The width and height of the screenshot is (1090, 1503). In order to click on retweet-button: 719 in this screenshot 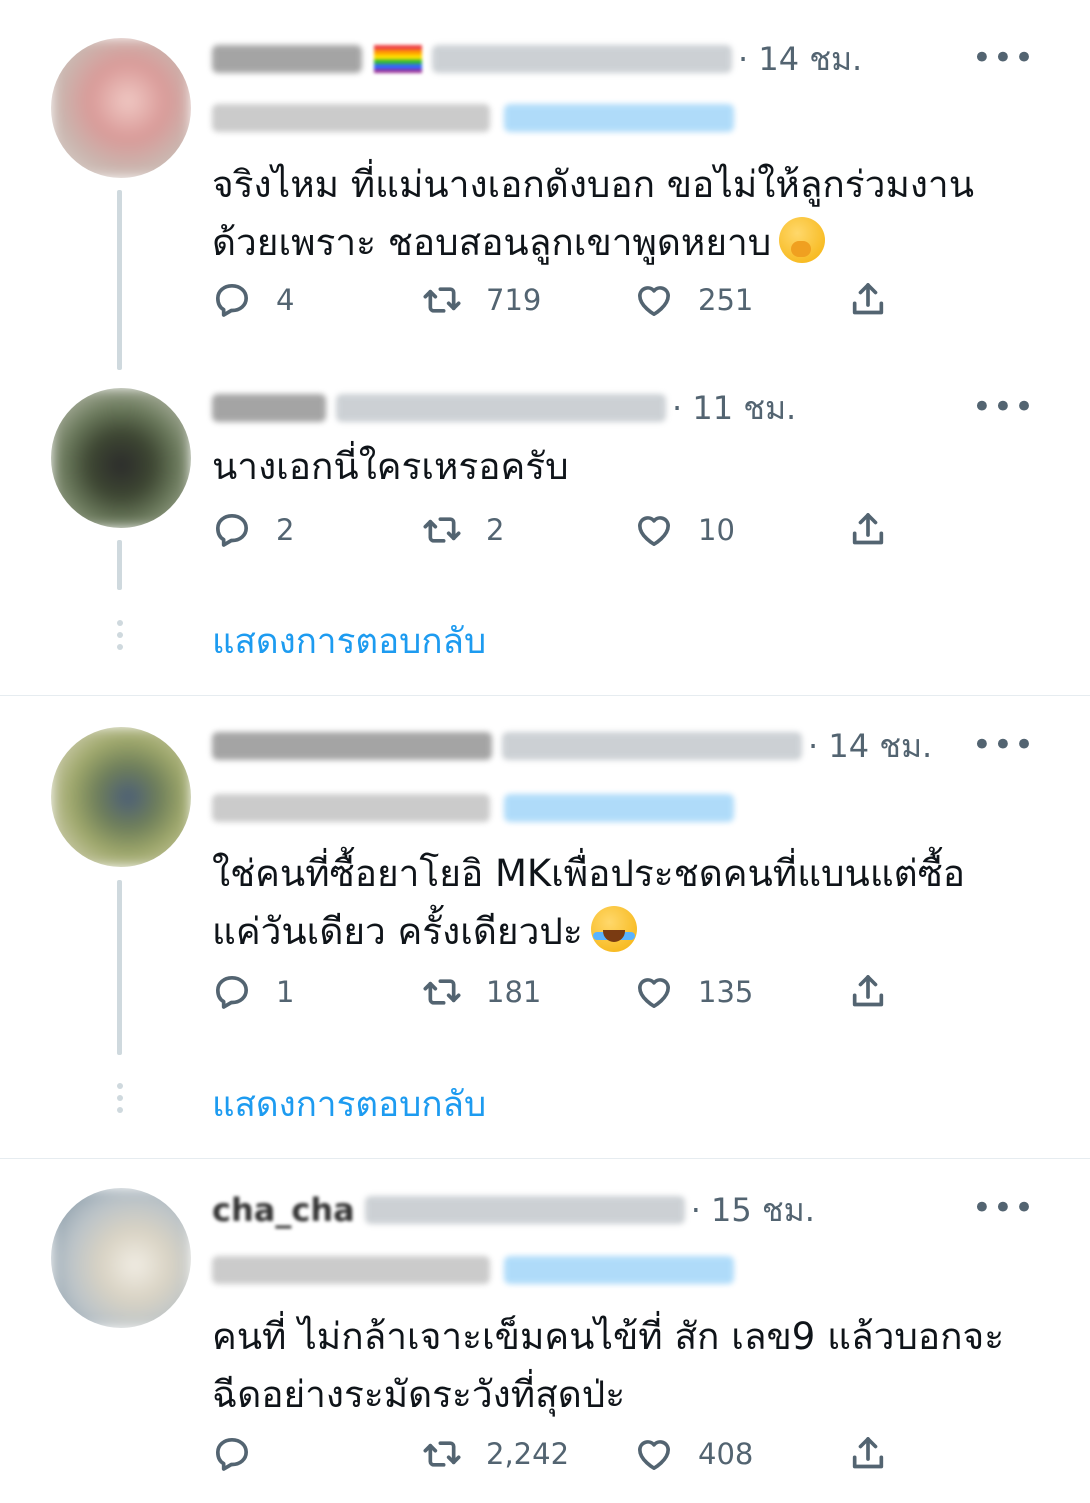, I will do `click(481, 300)`.